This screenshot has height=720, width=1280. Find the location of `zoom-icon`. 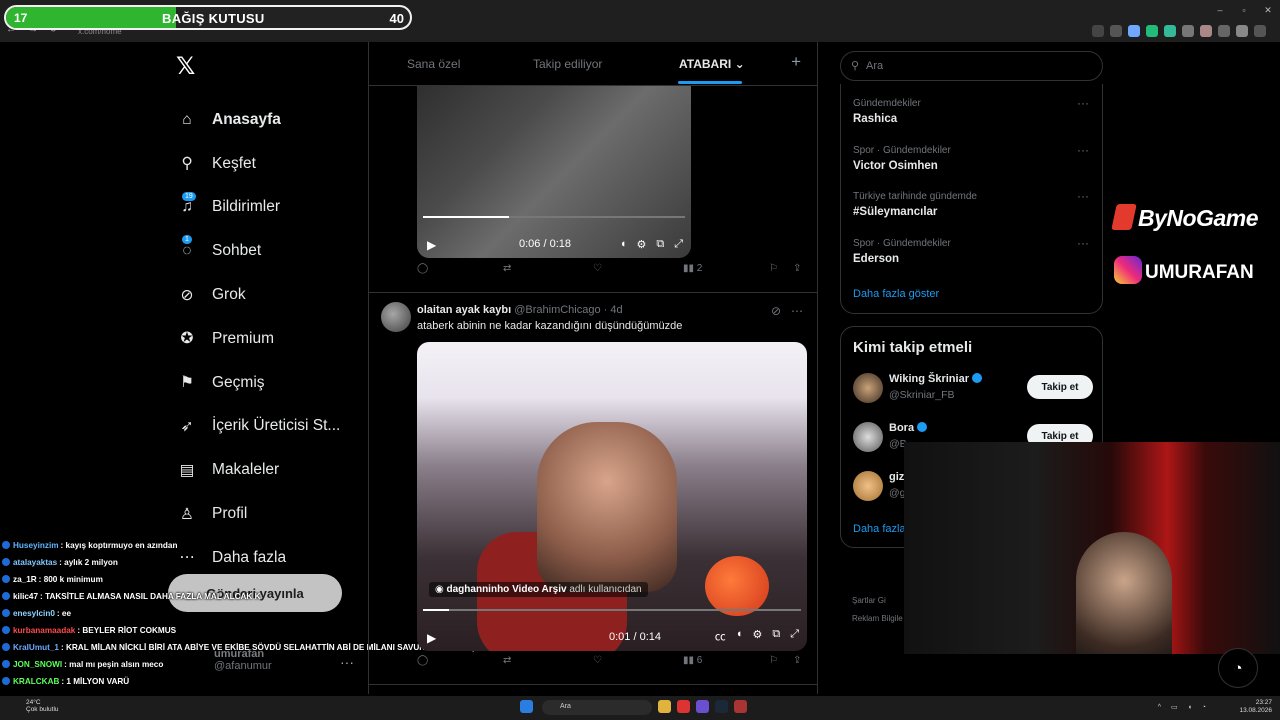

zoom-icon is located at coordinates (1098, 31).